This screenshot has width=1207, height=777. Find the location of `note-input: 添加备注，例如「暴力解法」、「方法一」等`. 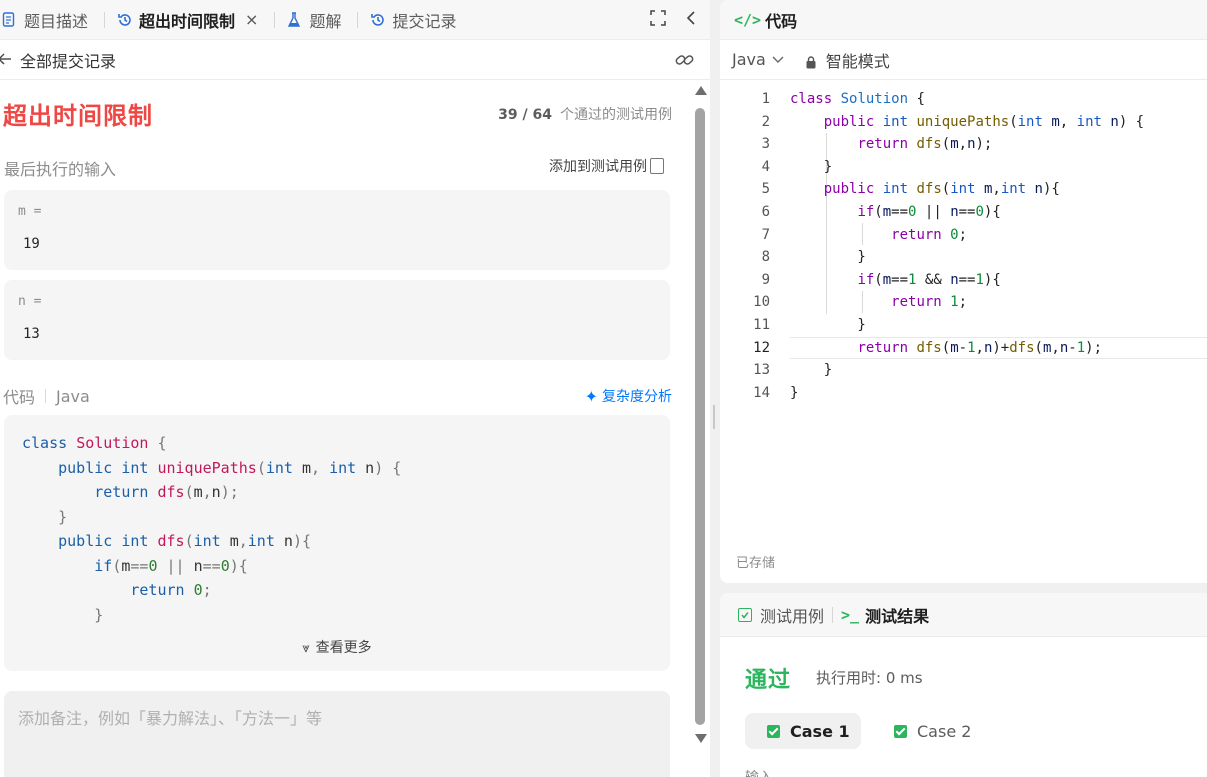

note-input: 添加备注，例如「暴力解法」、「方法一」等 is located at coordinates (337, 734).